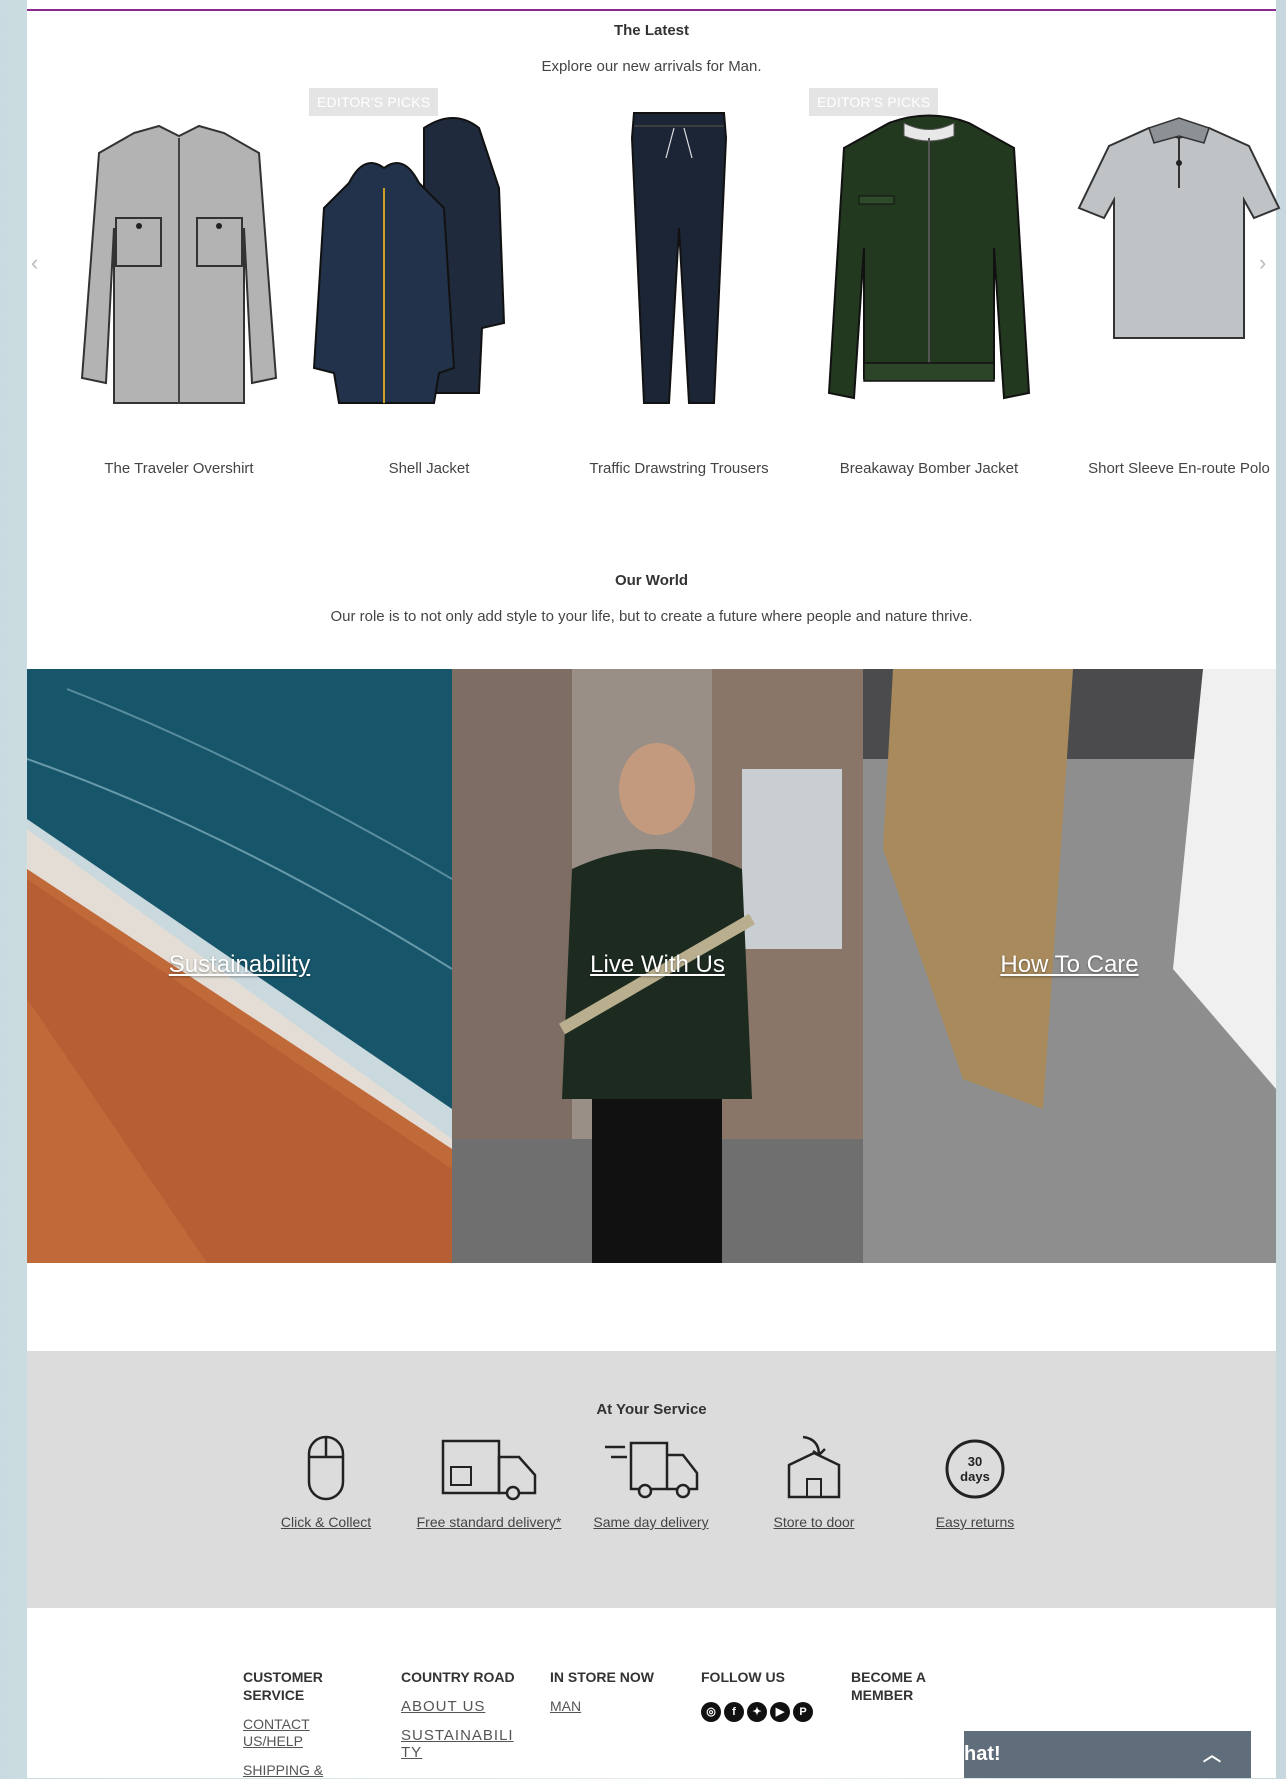 The height and width of the screenshot is (1779, 1286). What do you see at coordinates (766, 1695) in the screenshot?
I see `footer-follow-us: FOLLOW US ◎ f ✦ ▶ P` at bounding box center [766, 1695].